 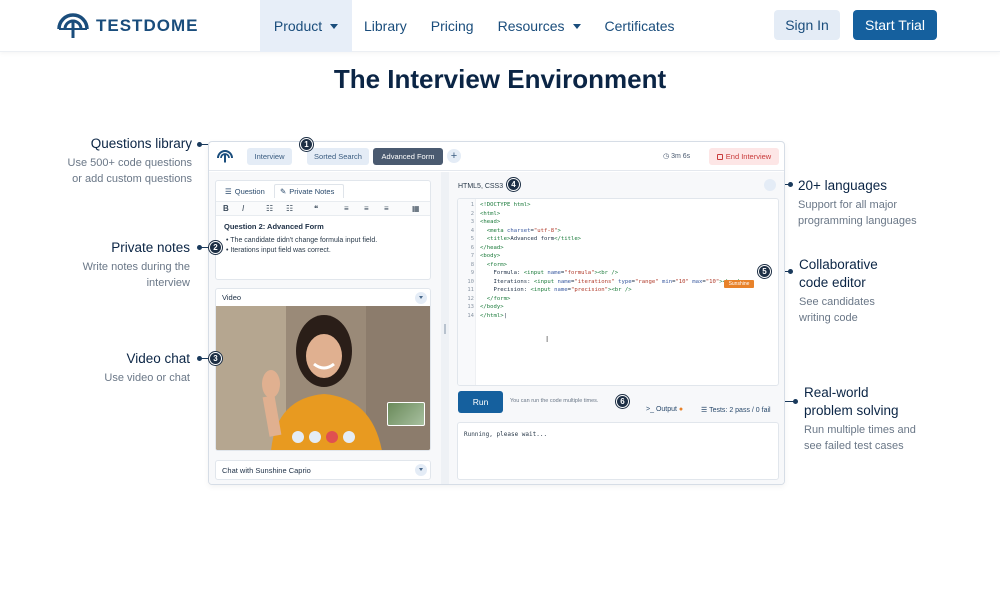 What do you see at coordinates (539, 26) in the screenshot?
I see `nav-resources: Resources` at bounding box center [539, 26].